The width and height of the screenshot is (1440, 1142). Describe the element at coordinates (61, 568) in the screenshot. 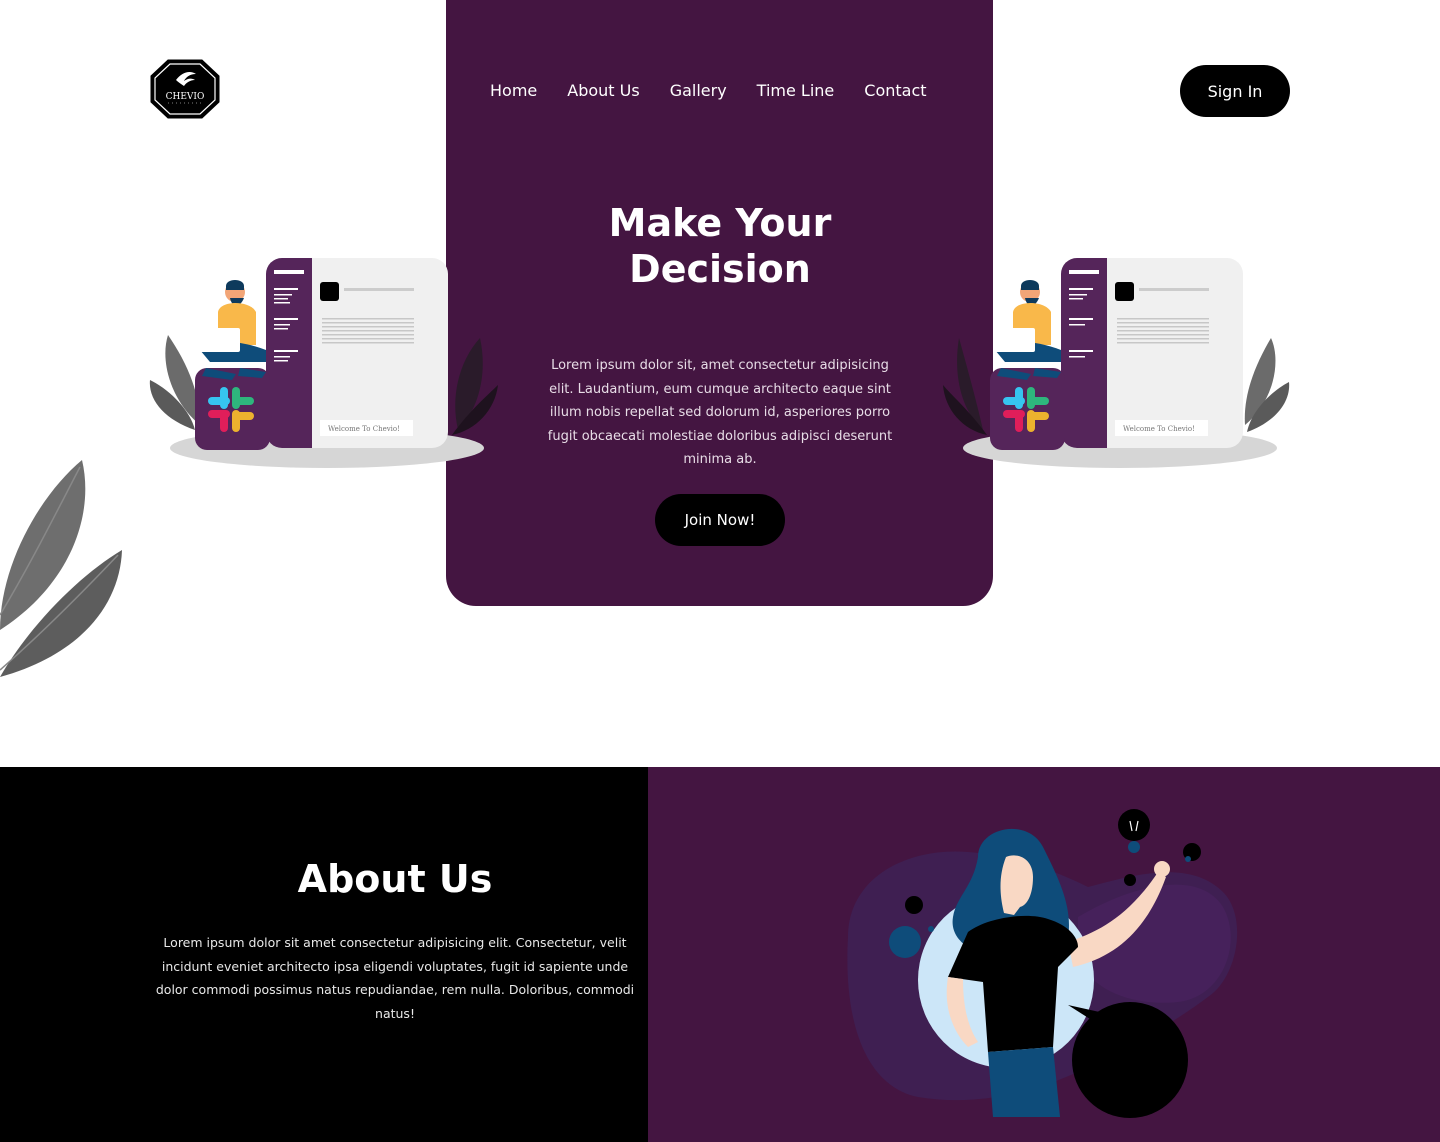

I see `leaf-decoration` at that location.